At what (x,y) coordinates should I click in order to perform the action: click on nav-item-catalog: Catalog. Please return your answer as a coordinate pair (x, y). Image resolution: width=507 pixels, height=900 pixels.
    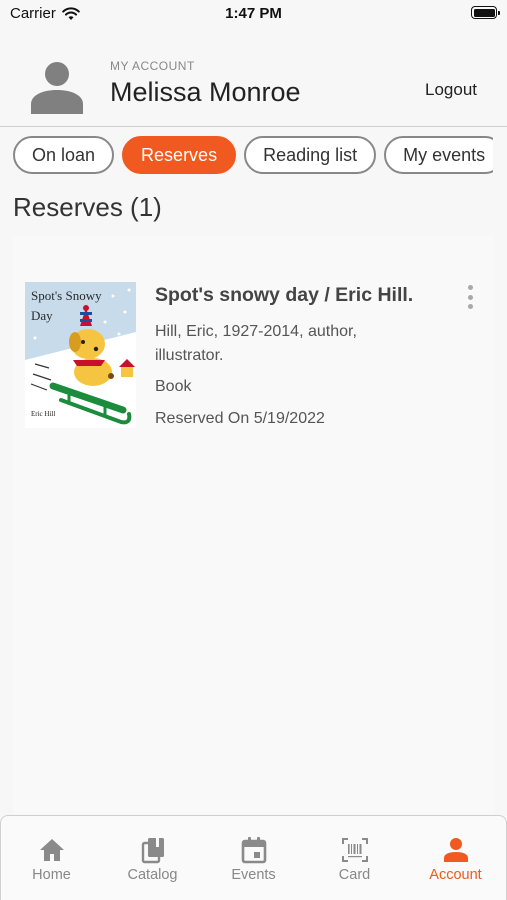
    Looking at the image, I should click on (152, 858).